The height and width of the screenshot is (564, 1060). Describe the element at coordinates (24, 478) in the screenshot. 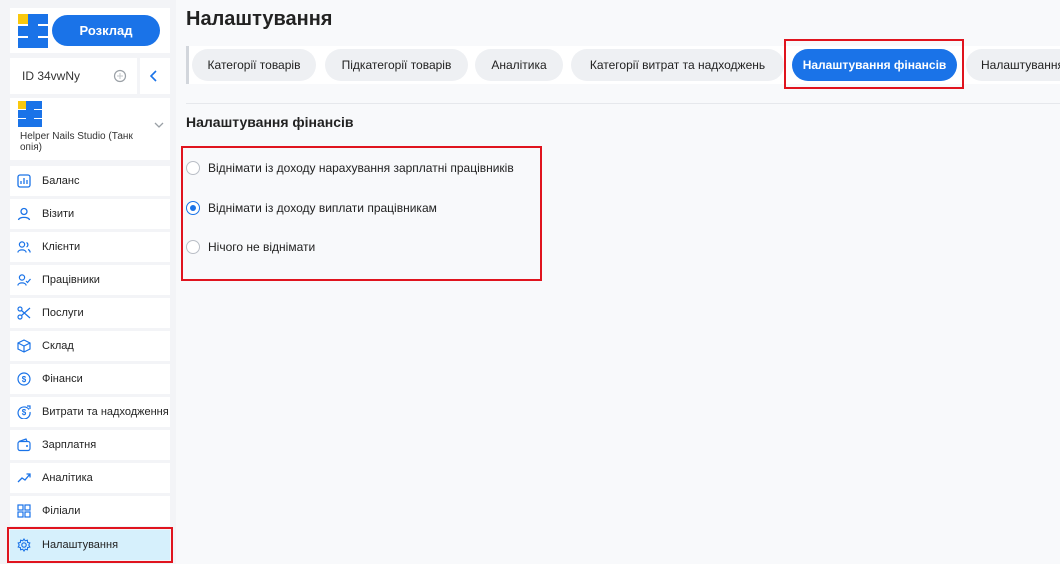

I see `trend-icon` at that location.